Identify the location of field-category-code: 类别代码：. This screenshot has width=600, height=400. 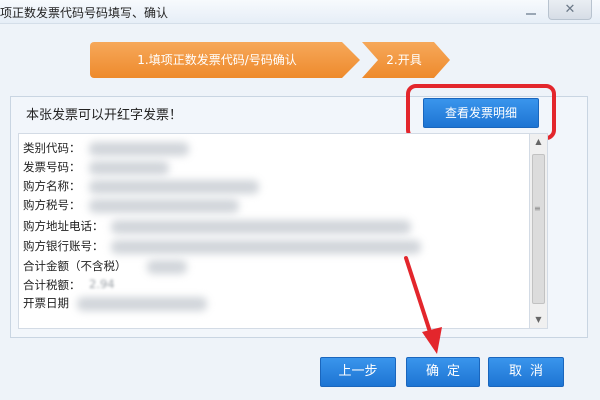
(52, 148).